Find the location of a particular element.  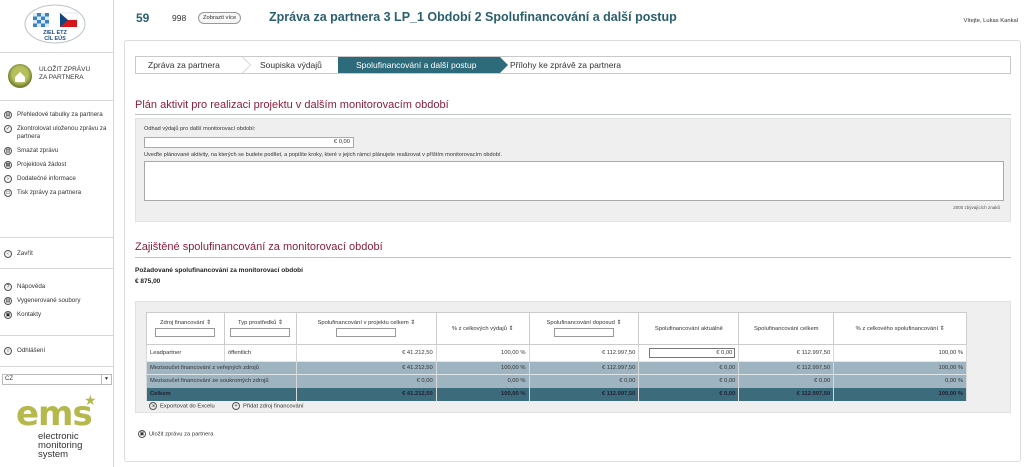

menu-generated-files: ▤ Vygenerované soubory is located at coordinates (58, 301).